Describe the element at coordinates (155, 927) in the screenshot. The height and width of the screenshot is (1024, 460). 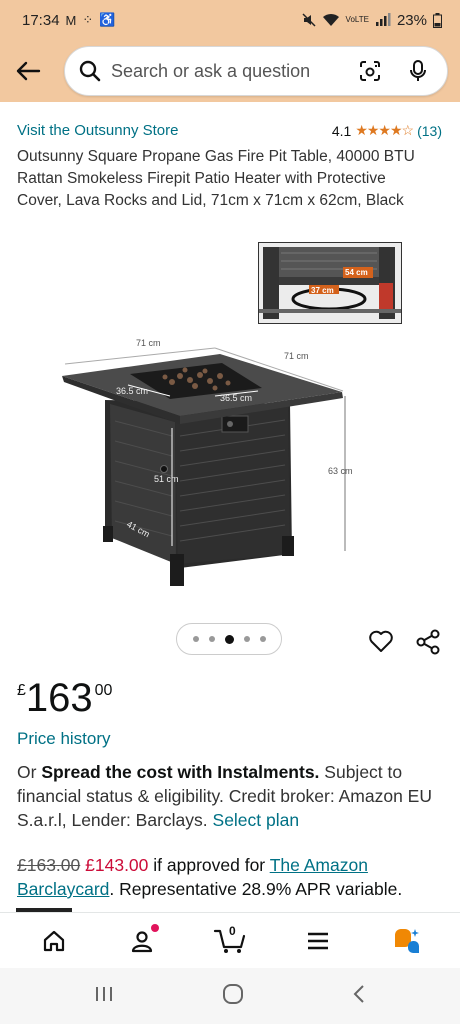
I see `notification-dot` at that location.